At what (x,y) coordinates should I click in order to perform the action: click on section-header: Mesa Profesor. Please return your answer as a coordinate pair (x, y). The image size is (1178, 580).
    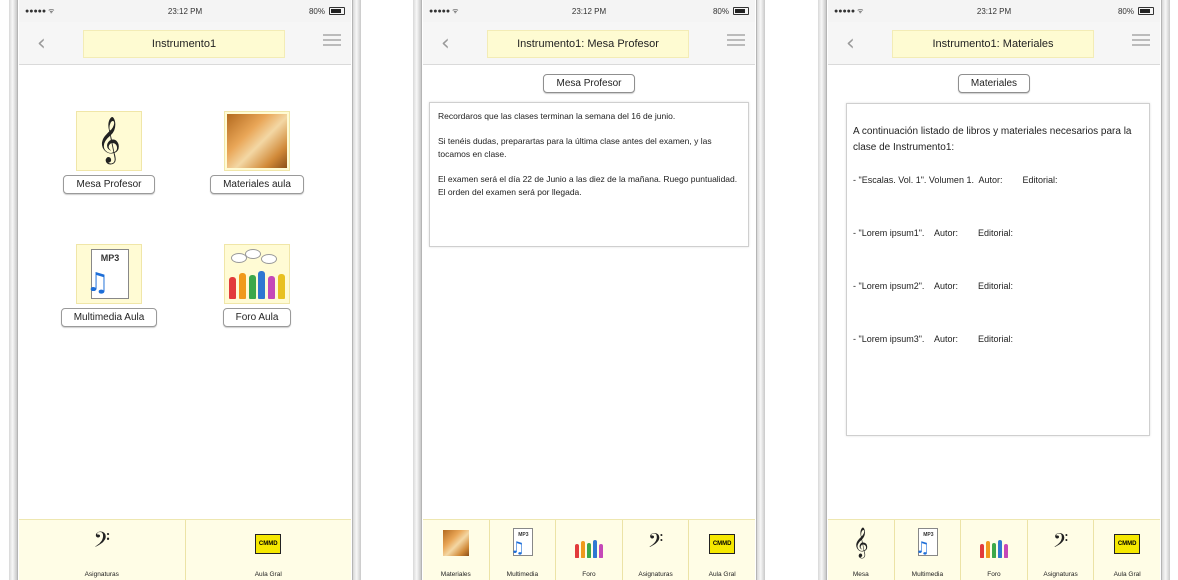
    Looking at the image, I should click on (589, 83).